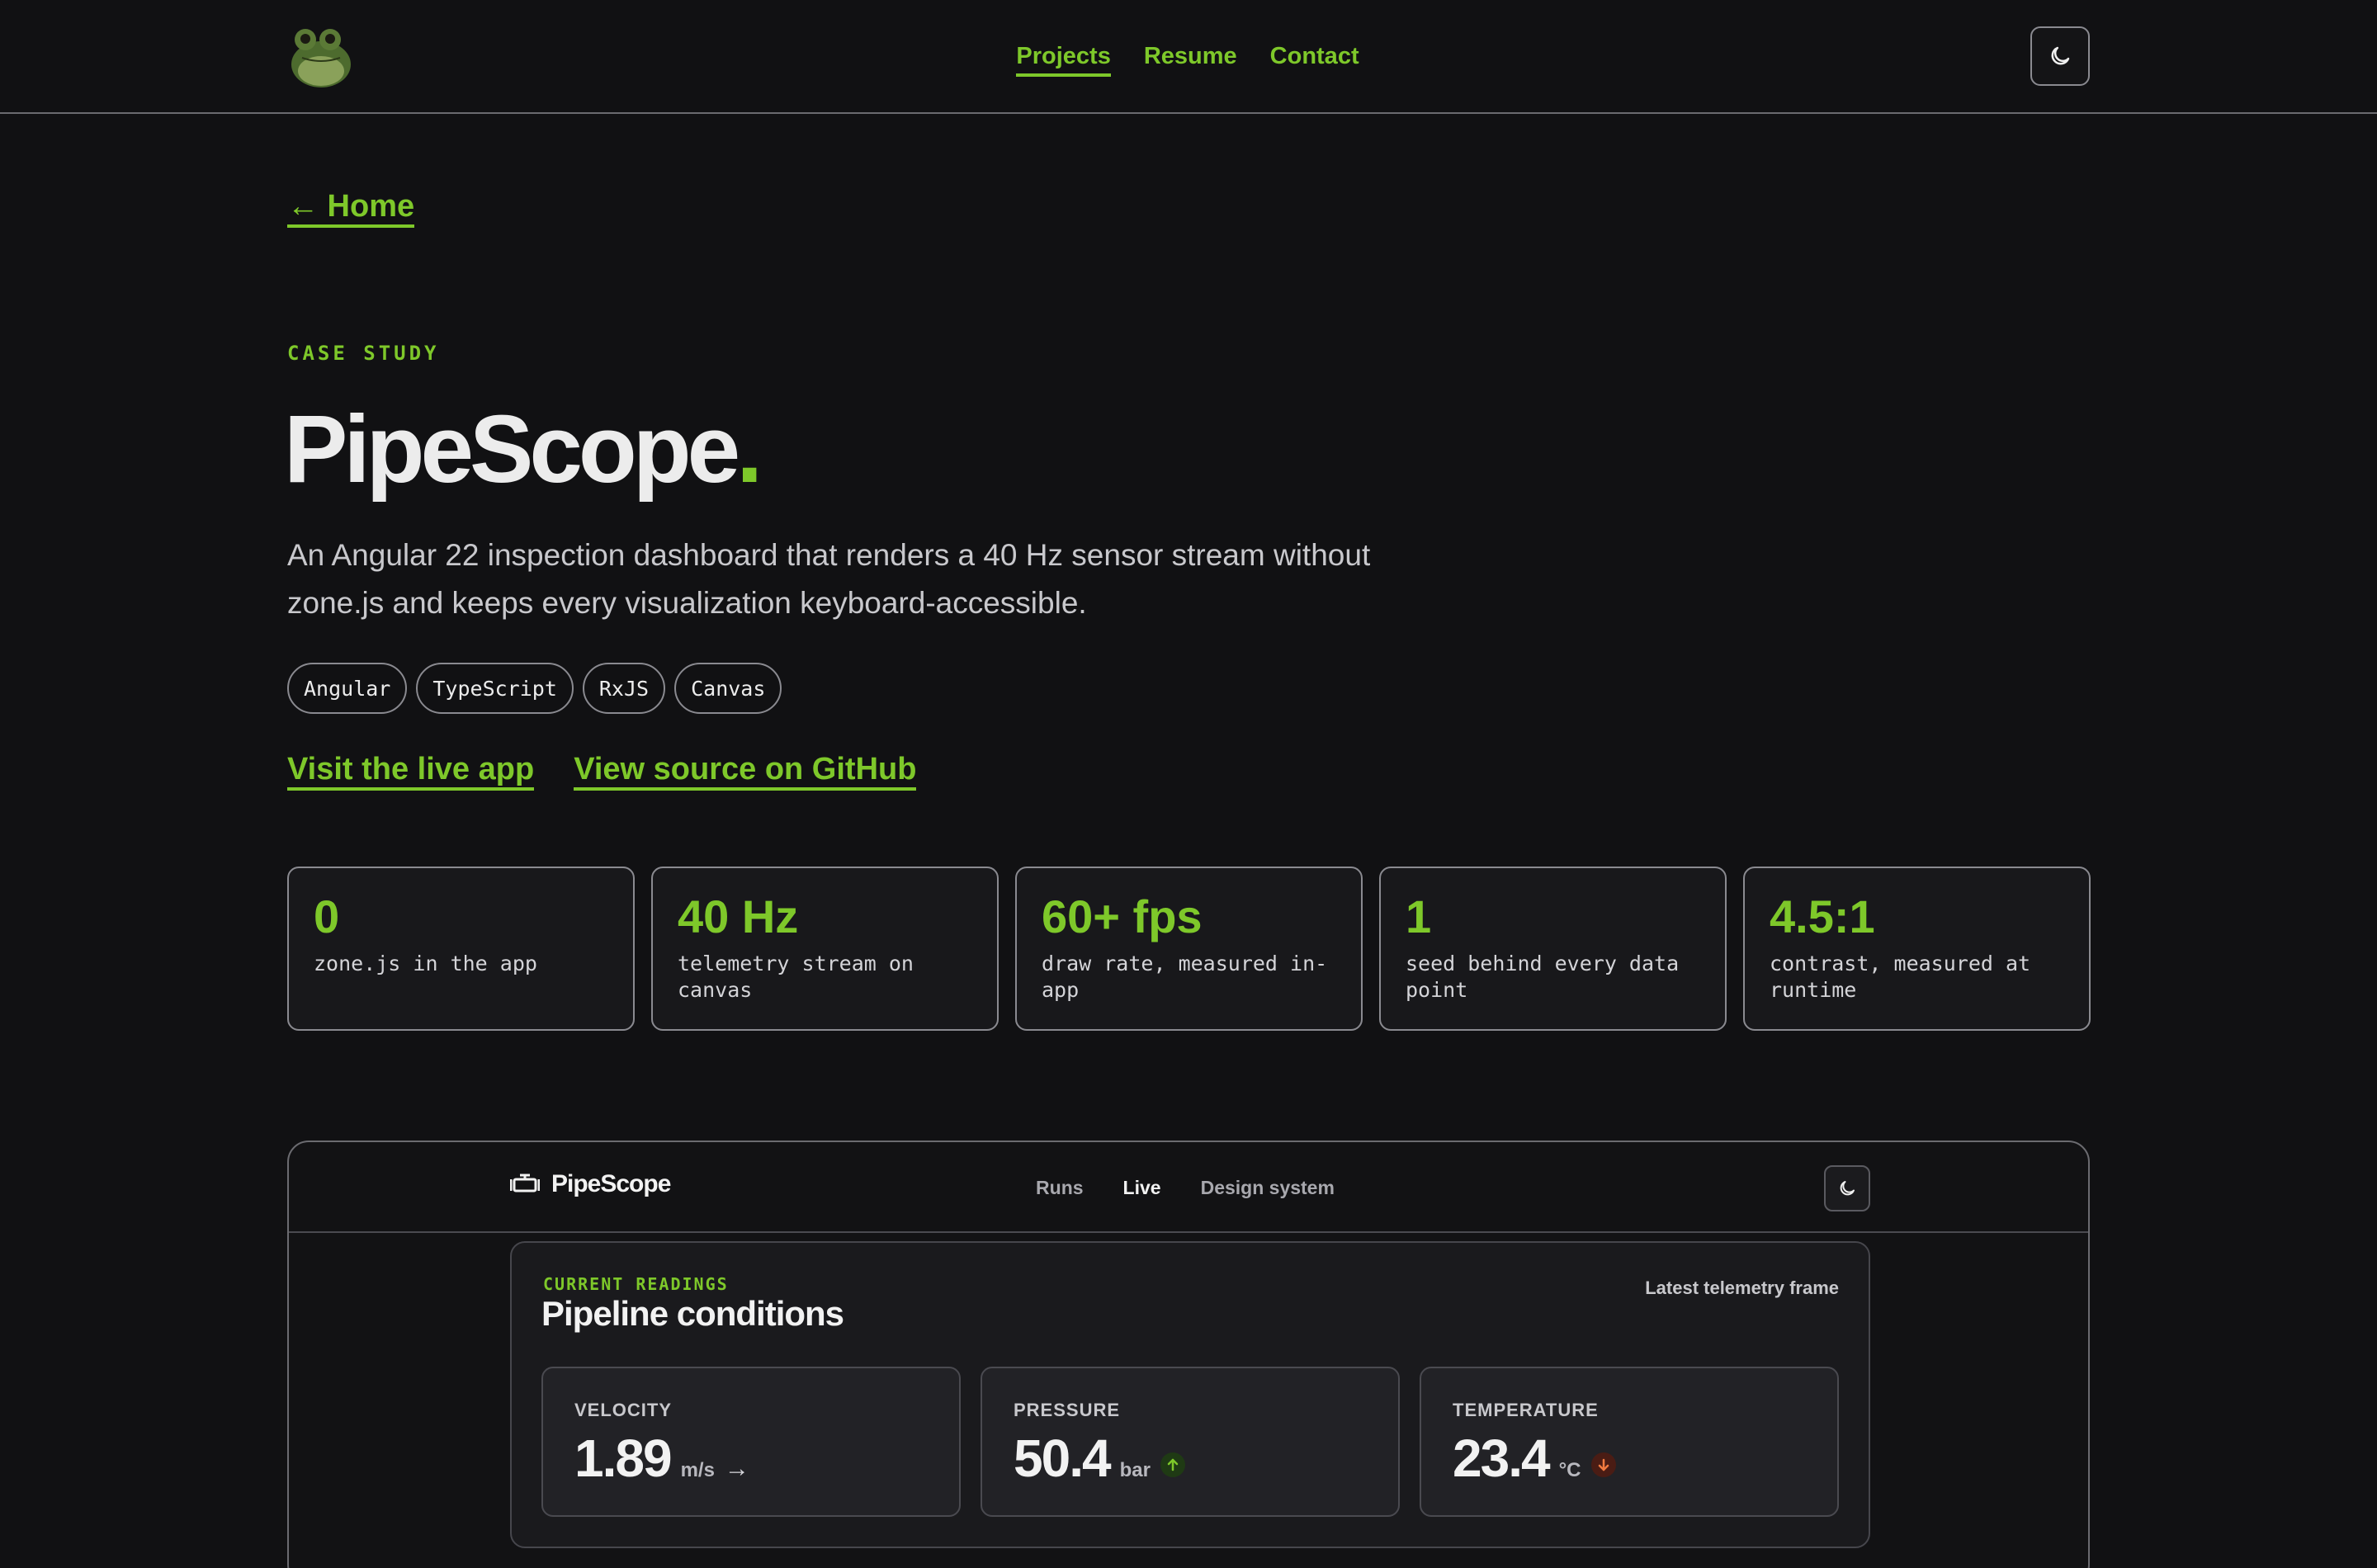  I want to click on stat-card: 4.5:1 contrast, measured at runtime, so click(1917, 949).